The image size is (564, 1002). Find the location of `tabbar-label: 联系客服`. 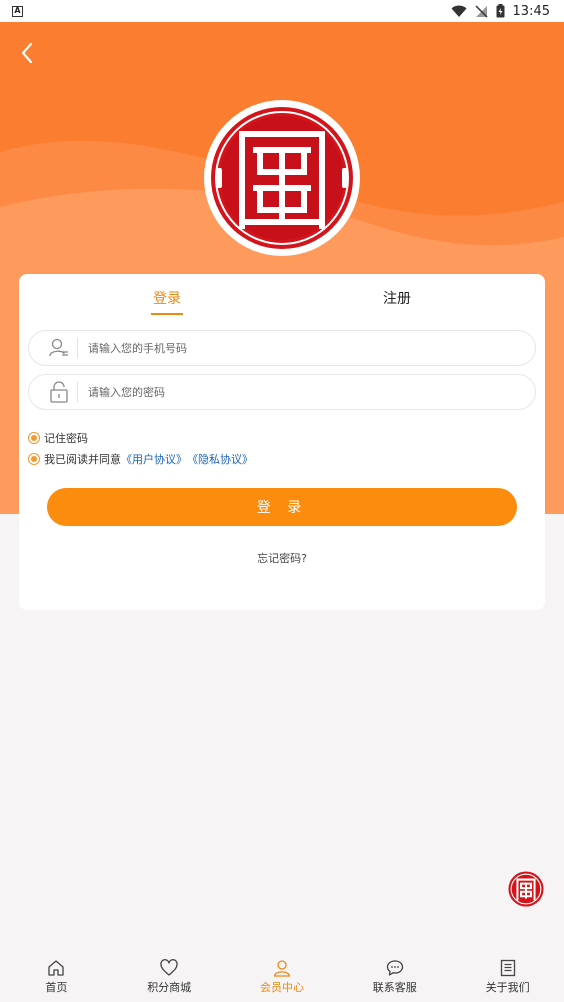

tabbar-label: 联系客服 is located at coordinates (394, 987).